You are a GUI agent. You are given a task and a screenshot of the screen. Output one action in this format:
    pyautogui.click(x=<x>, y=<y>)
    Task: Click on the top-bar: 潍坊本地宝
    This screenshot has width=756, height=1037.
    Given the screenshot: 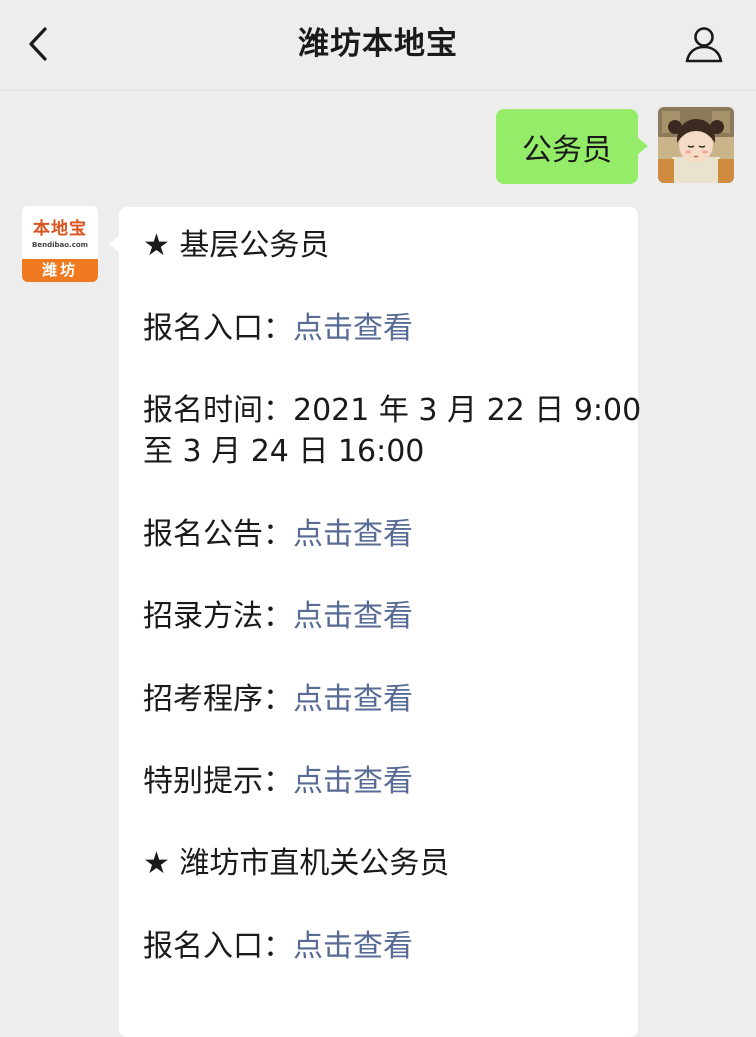 What is the action you would take?
    pyautogui.click(x=378, y=45)
    